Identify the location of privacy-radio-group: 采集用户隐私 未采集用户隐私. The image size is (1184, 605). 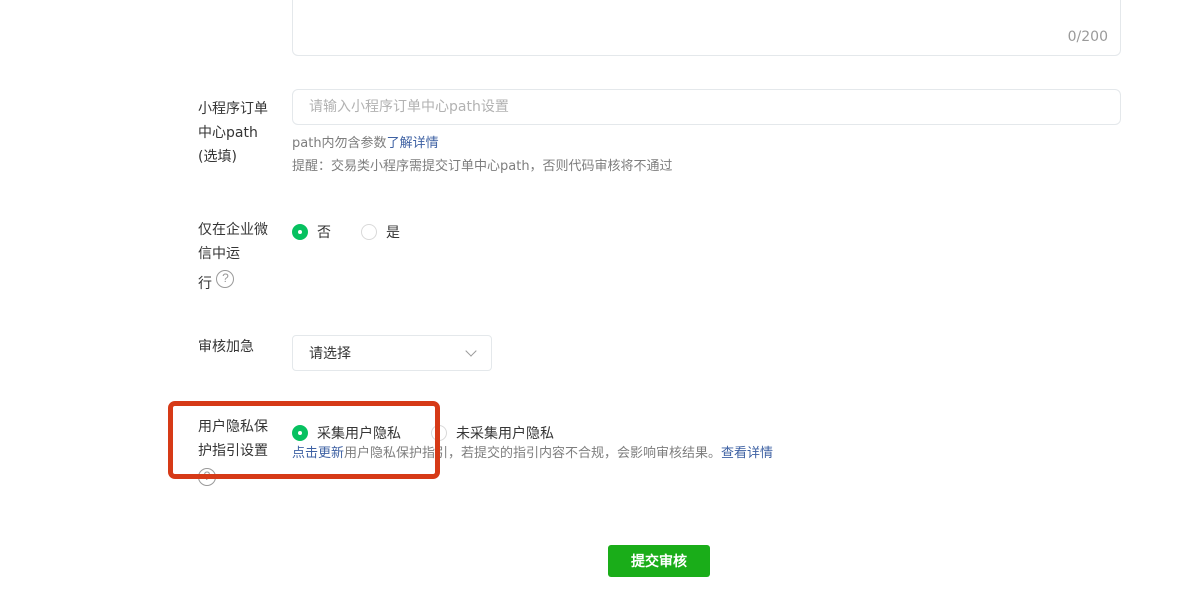
(438, 433).